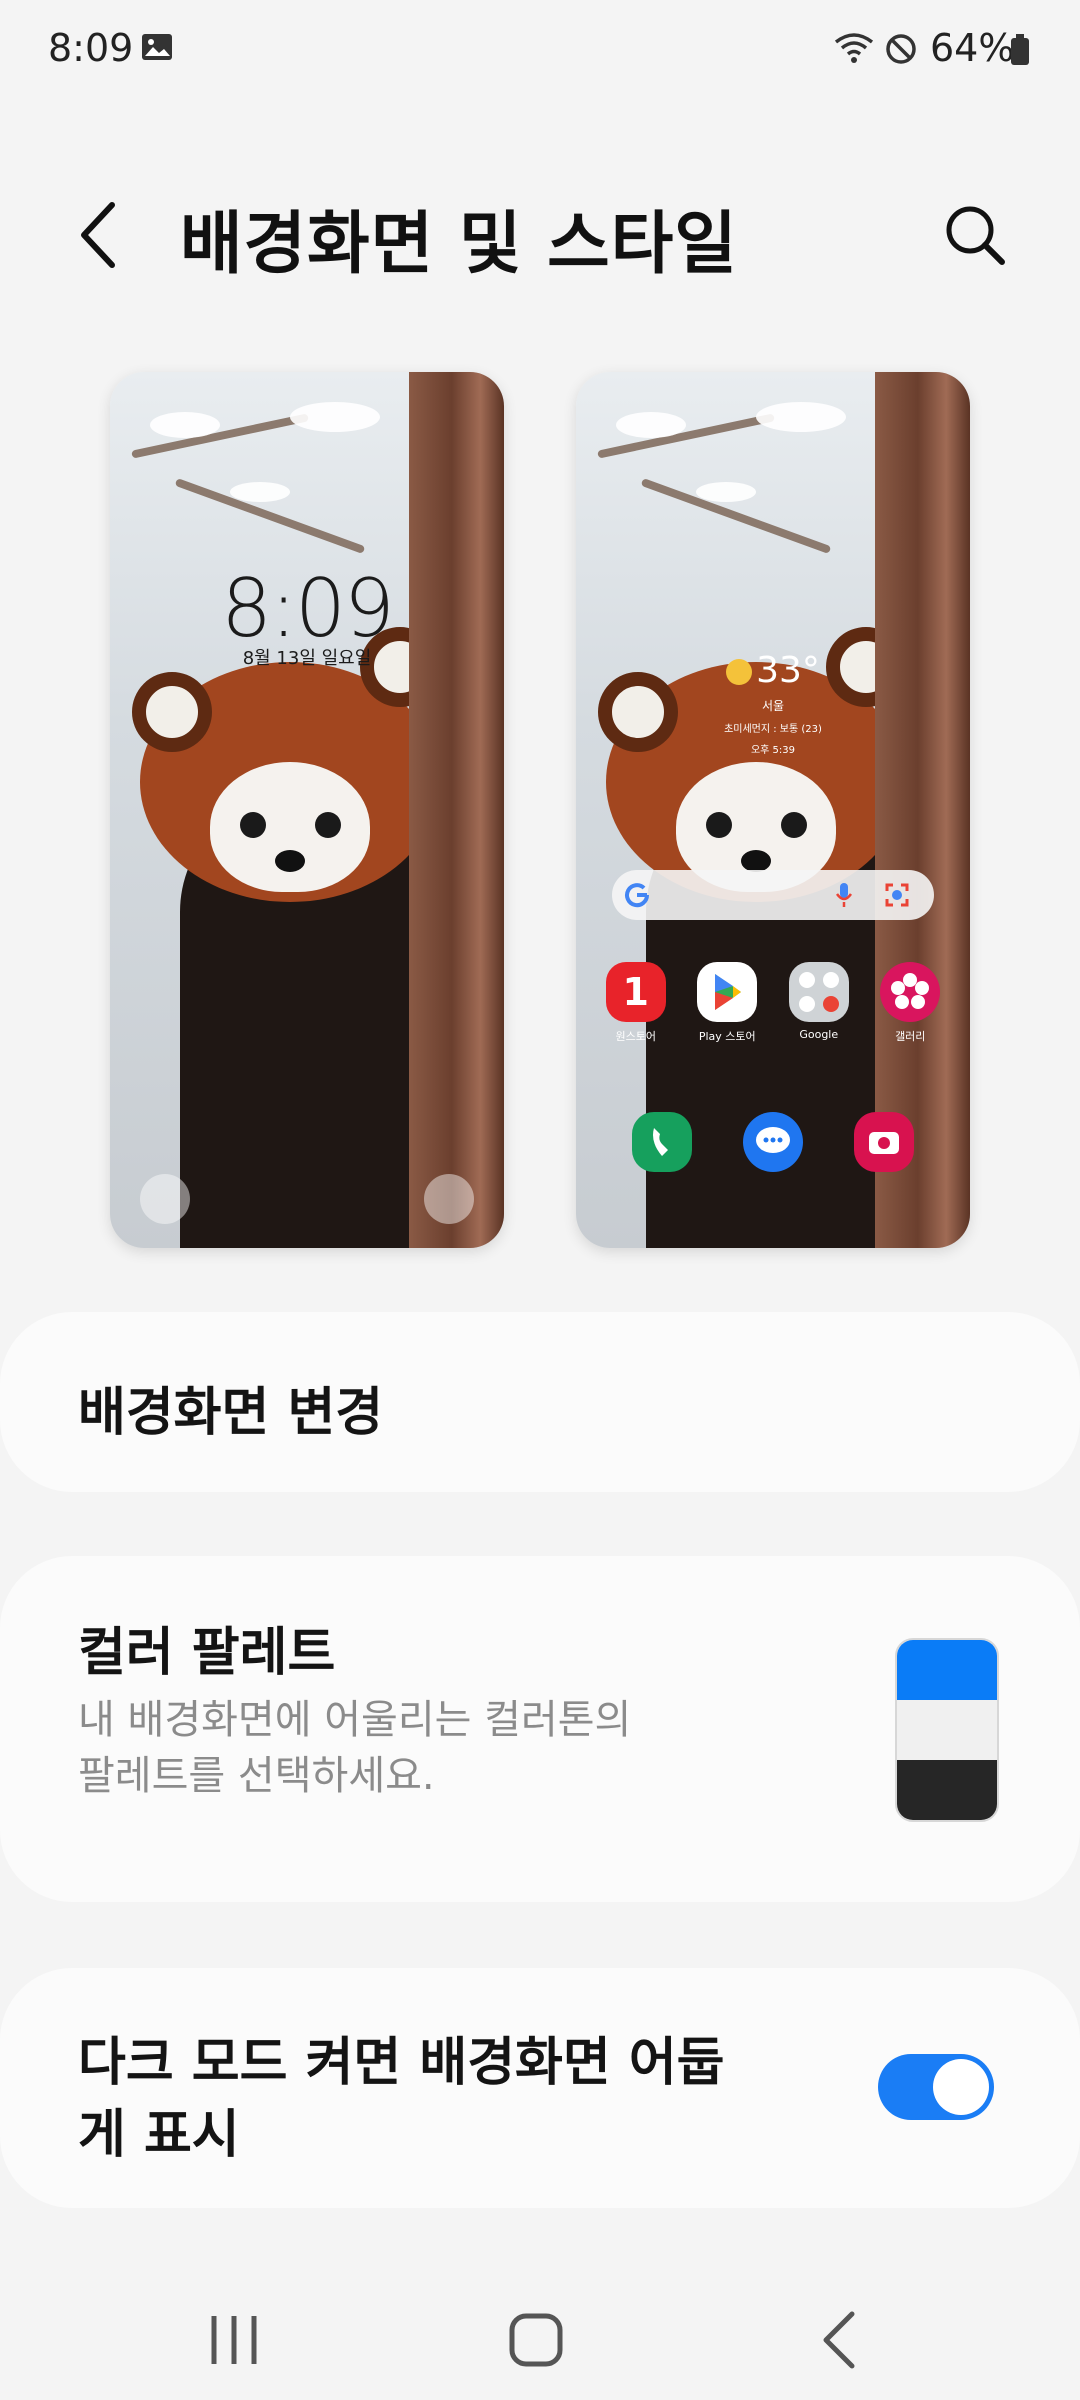  Describe the element at coordinates (773, 750) in the screenshot. I see `weather-time: 오후 5:39` at that location.